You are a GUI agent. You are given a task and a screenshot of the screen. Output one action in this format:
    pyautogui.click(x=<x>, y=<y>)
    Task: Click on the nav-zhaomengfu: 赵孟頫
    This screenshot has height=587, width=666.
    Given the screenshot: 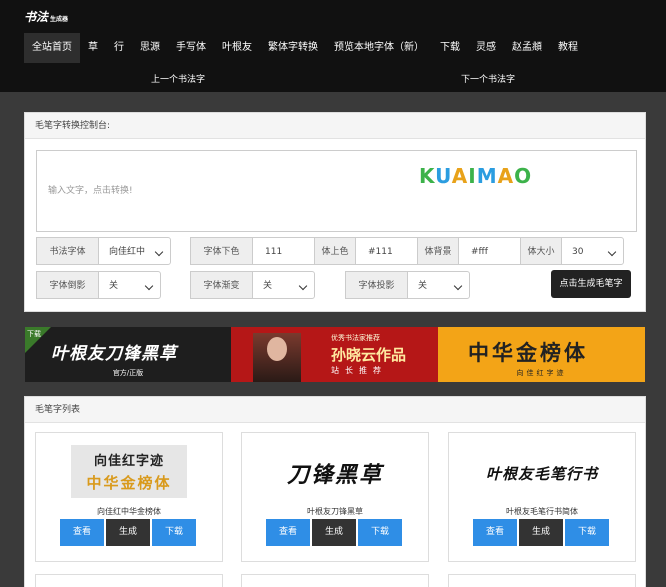 What is the action you would take?
    pyautogui.click(x=527, y=48)
    